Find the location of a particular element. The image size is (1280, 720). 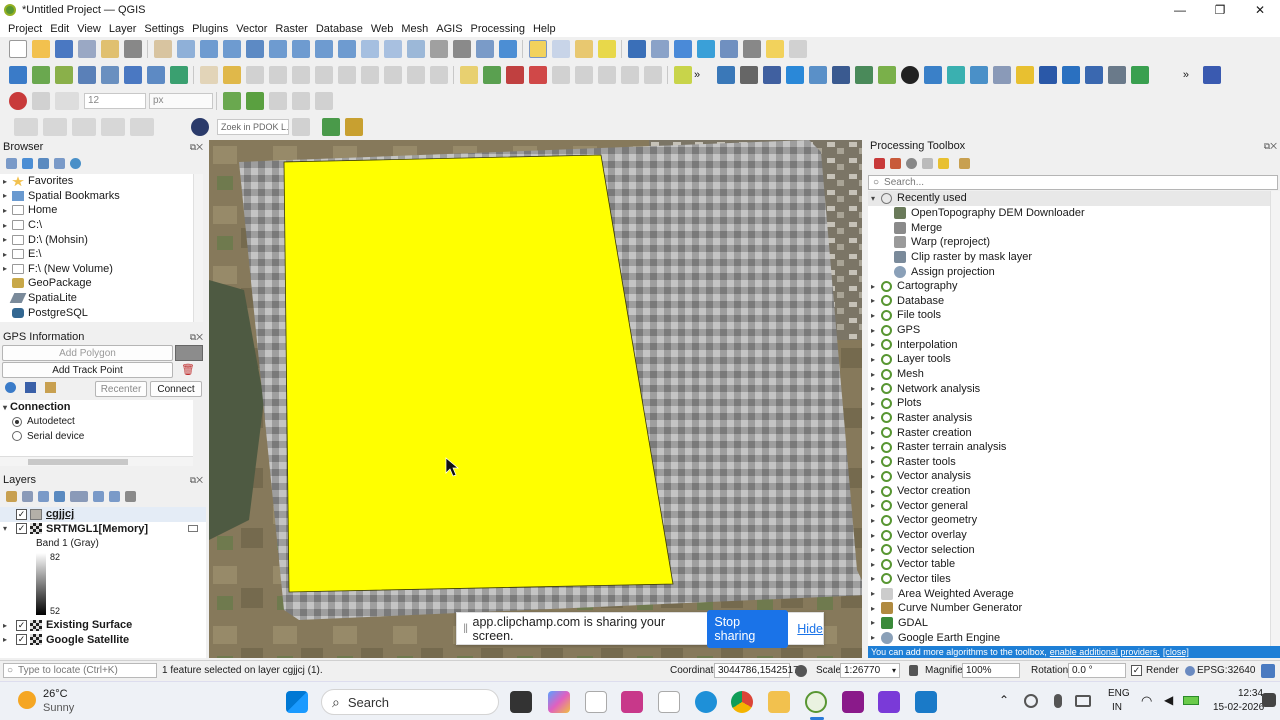

add-xyz-layer-icon is located at coordinates (178, 75).